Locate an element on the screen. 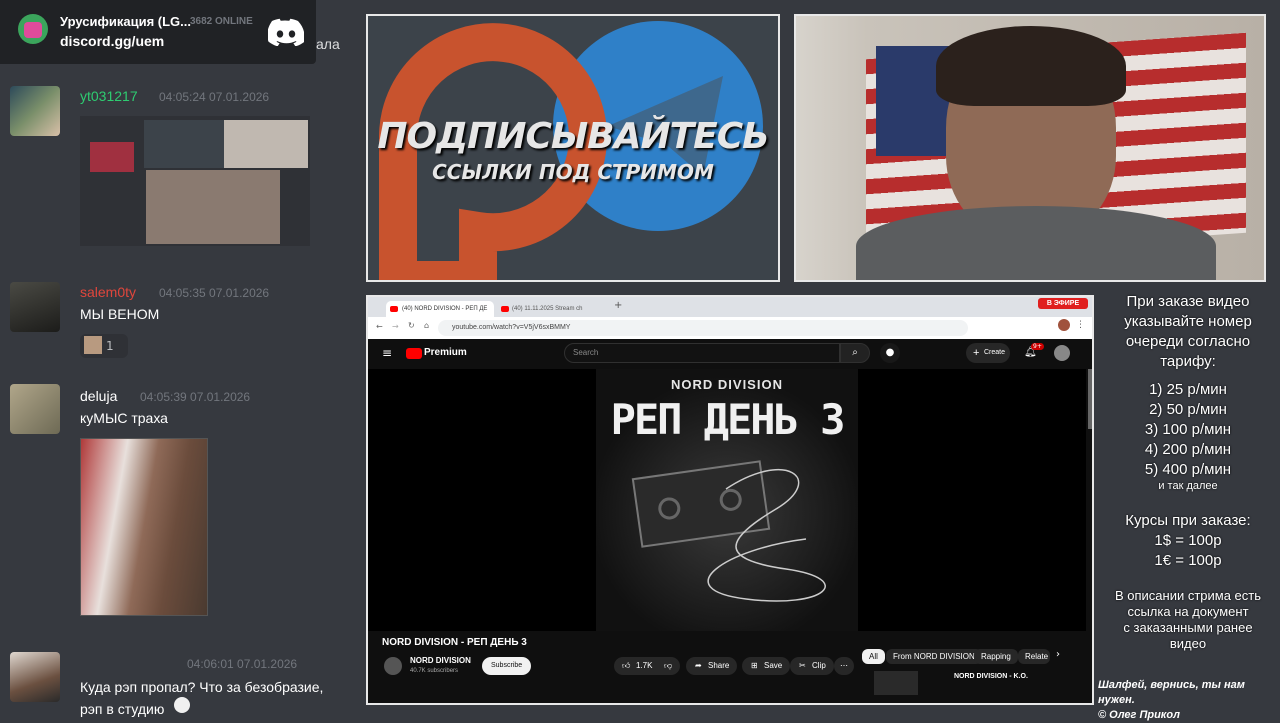 This screenshot has width=1280, height=723. live-badge: В ЭФИРЕ is located at coordinates (1063, 303).